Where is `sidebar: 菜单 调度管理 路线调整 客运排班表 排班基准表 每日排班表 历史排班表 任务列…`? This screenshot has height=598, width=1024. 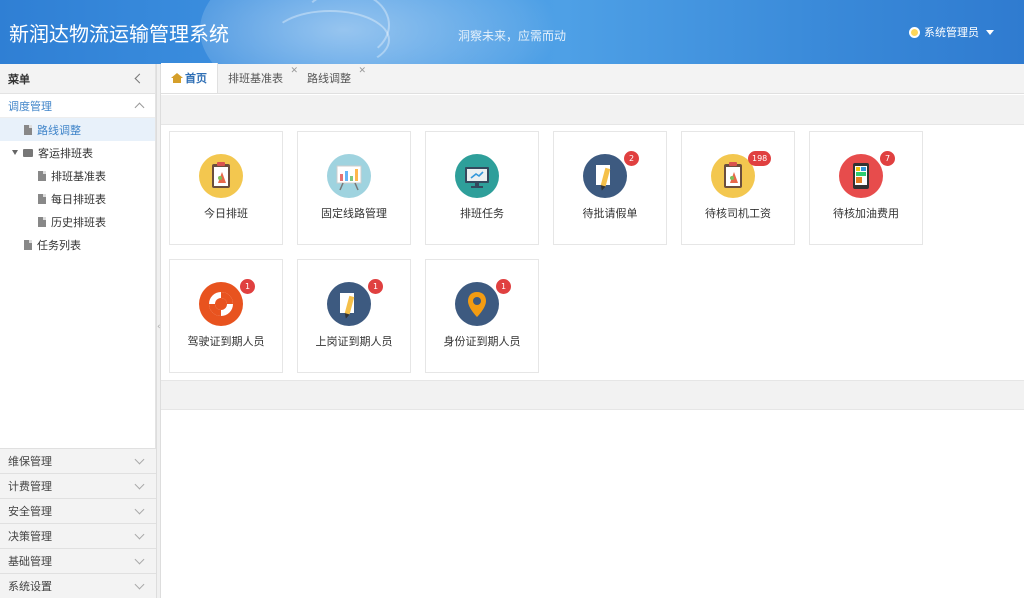 sidebar: 菜单 调度管理 路线调整 客运排班表 排班基准表 每日排班表 历史排班表 任务列… is located at coordinates (78, 331).